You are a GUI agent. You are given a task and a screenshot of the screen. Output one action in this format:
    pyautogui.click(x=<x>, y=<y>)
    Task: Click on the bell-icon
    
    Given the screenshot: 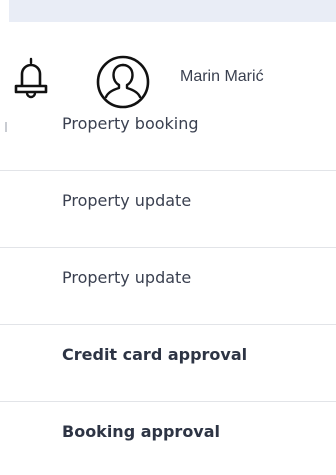 What is the action you would take?
    pyautogui.click(x=31, y=77)
    